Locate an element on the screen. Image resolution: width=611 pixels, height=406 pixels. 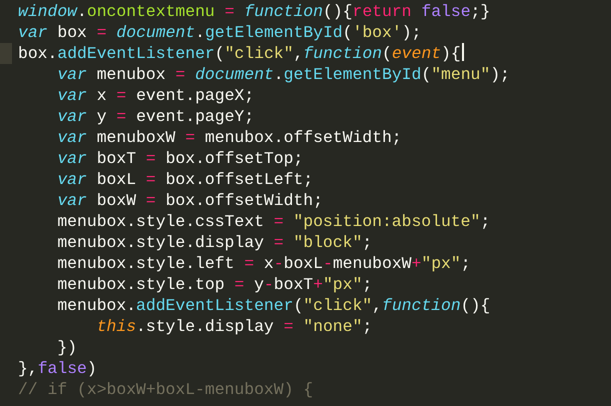
code-line: var menubox = document.getElementById("menu"); is located at coordinates (283, 74).